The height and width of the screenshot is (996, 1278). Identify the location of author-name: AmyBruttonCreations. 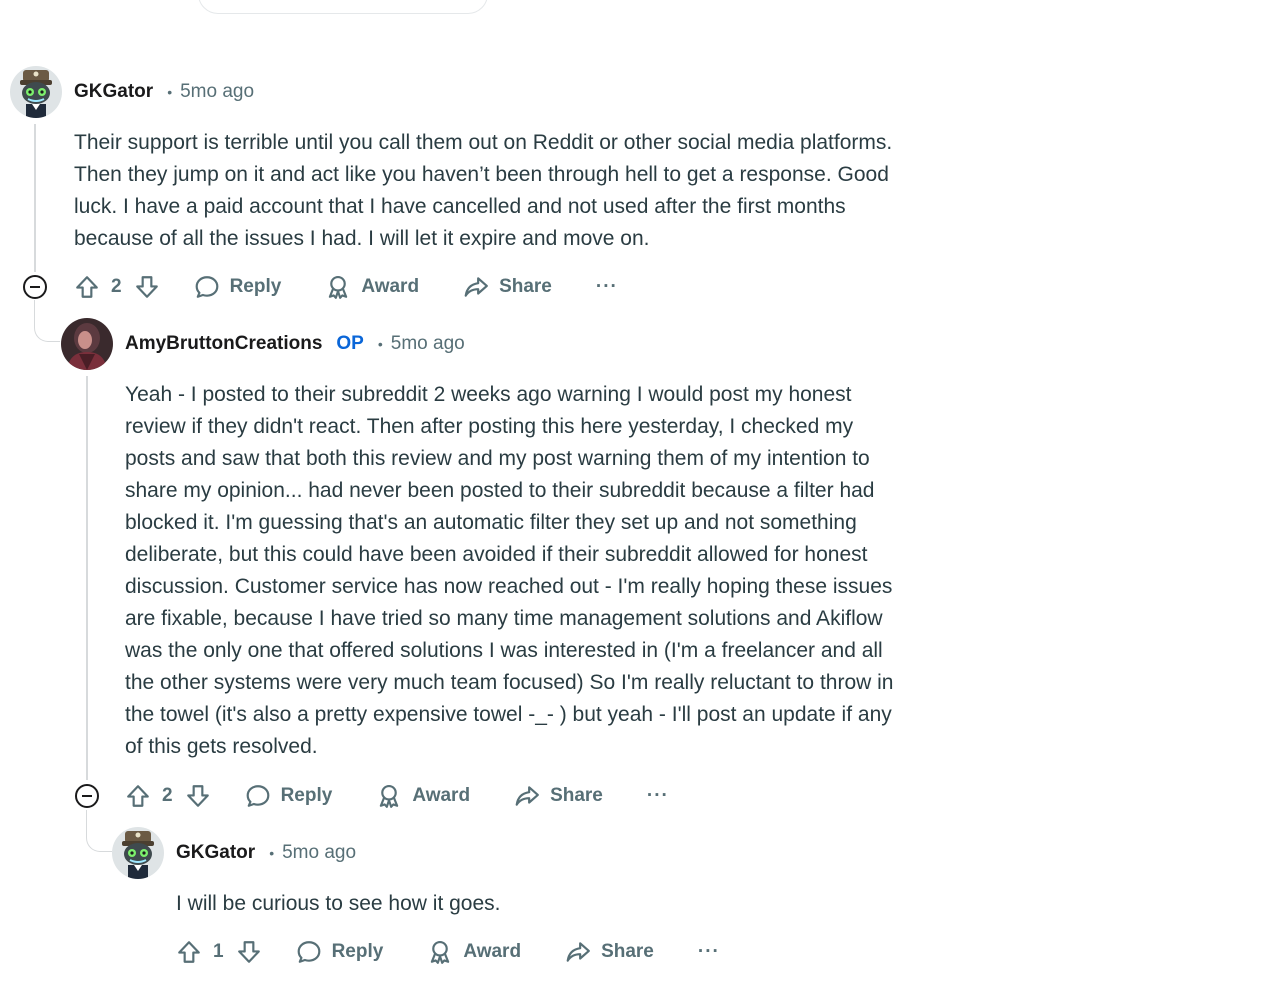
(223, 344).